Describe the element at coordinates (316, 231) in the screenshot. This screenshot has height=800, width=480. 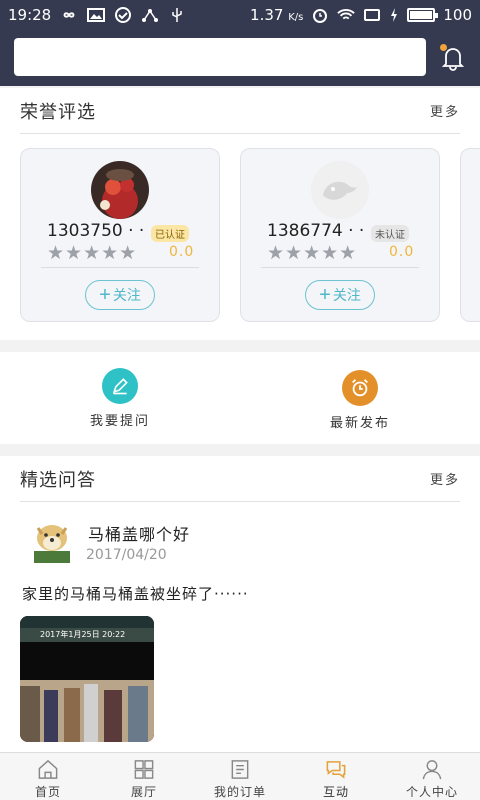
I see `user-name: 1386774 · ·` at that location.